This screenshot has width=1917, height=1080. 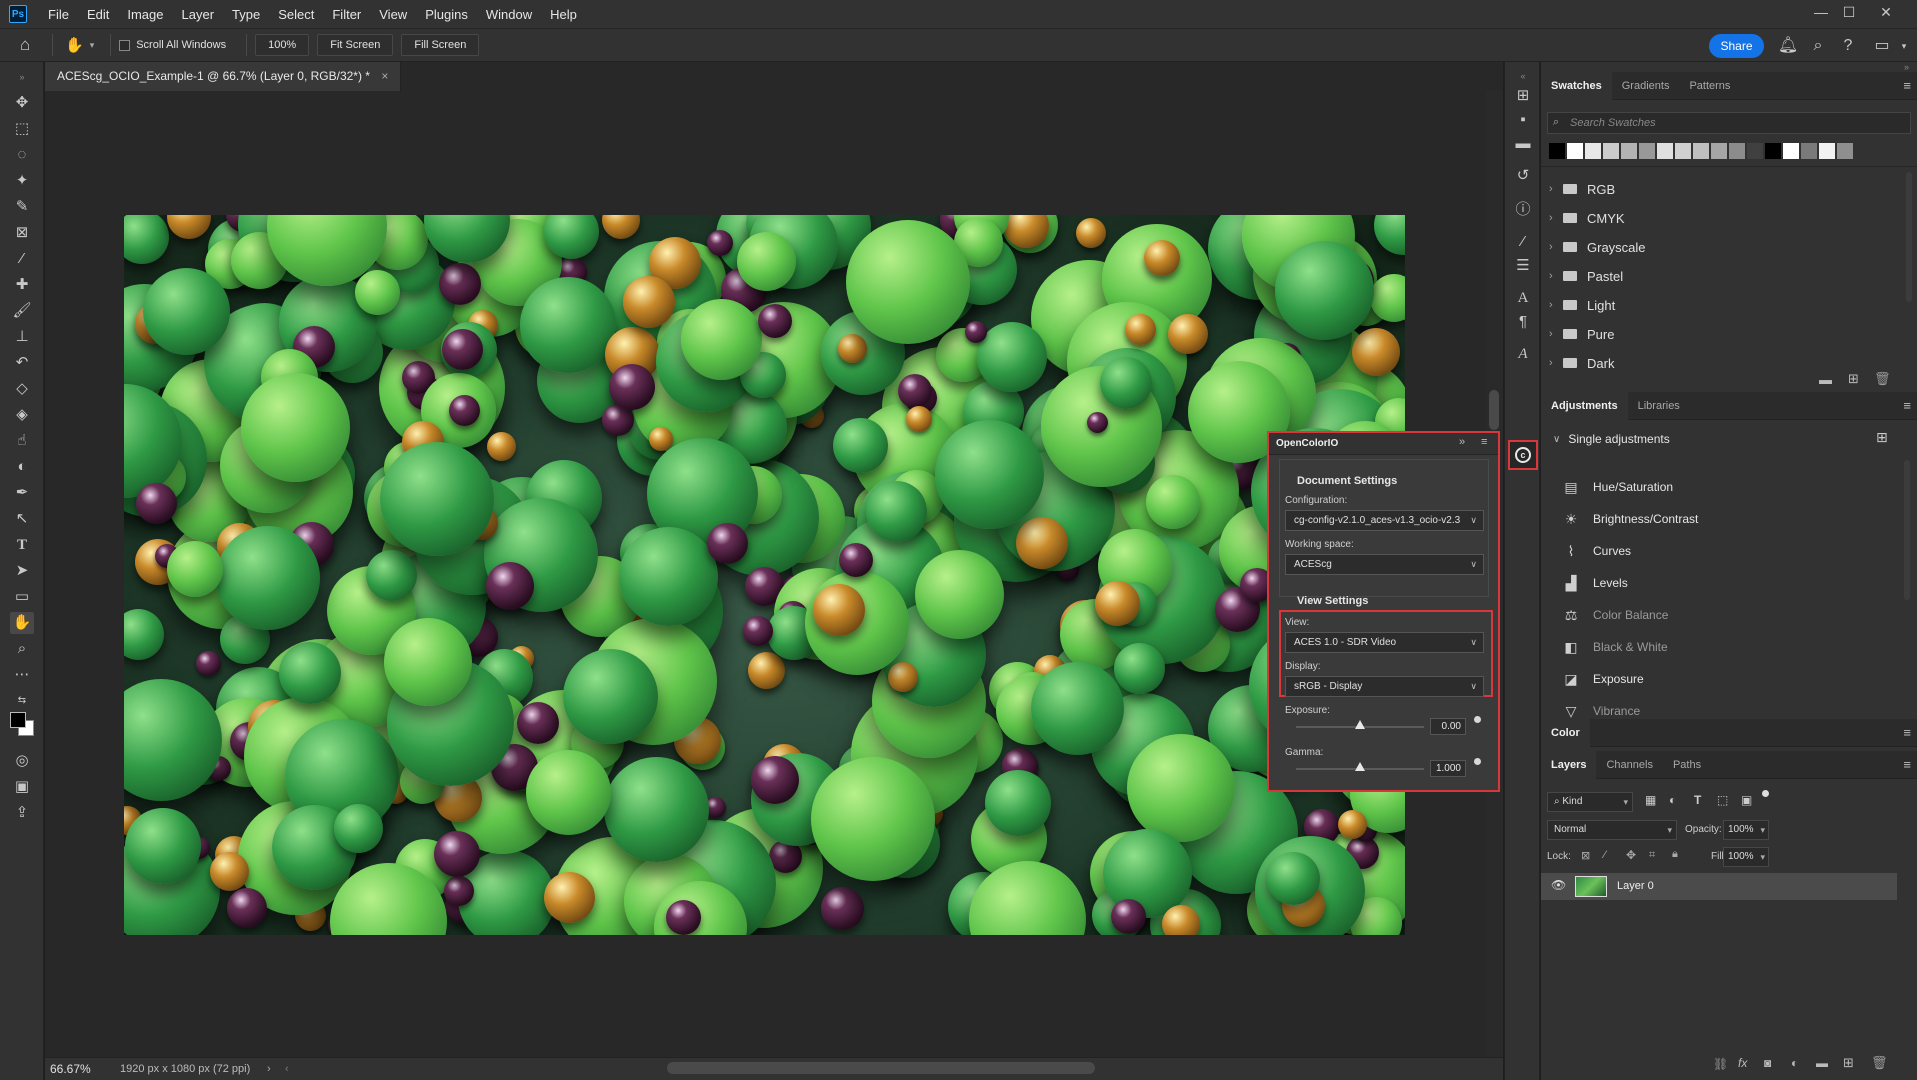 What do you see at coordinates (1652, 855) in the screenshot?
I see `lock-artboard-icon: ⌗` at bounding box center [1652, 855].